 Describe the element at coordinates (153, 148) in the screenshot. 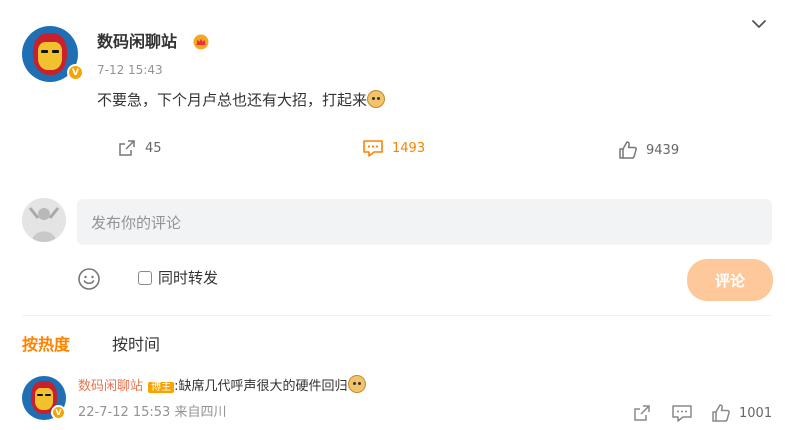

I see `repost-count: 45` at that location.